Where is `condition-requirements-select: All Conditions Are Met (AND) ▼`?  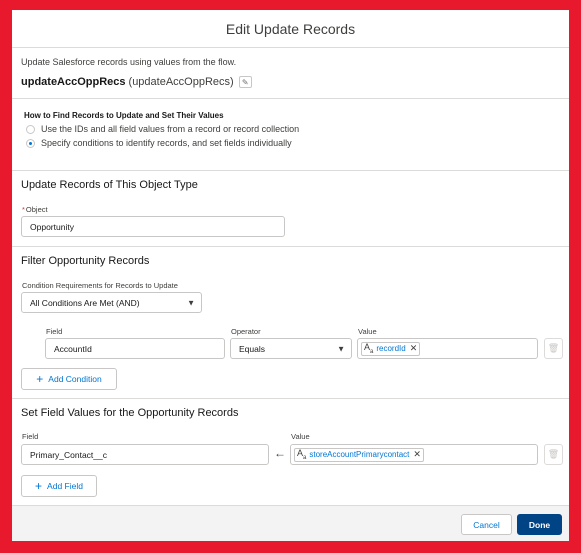 condition-requirements-select: All Conditions Are Met (AND) ▼ is located at coordinates (111, 302).